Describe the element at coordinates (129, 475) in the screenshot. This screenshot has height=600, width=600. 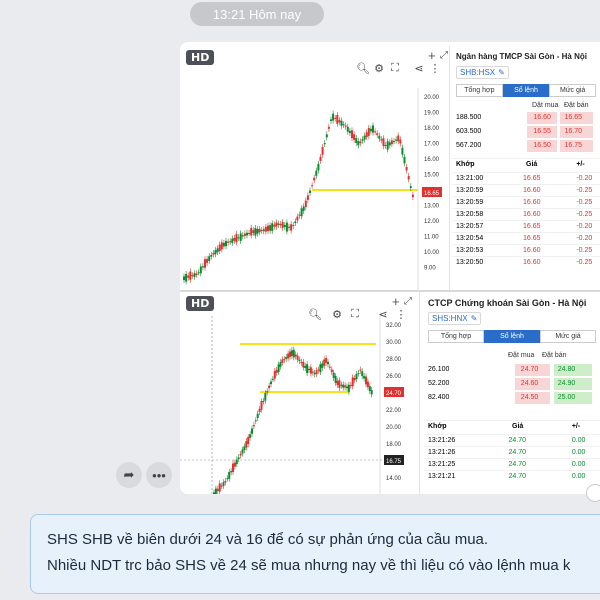
I see `share-forward-icon: ➦` at that location.